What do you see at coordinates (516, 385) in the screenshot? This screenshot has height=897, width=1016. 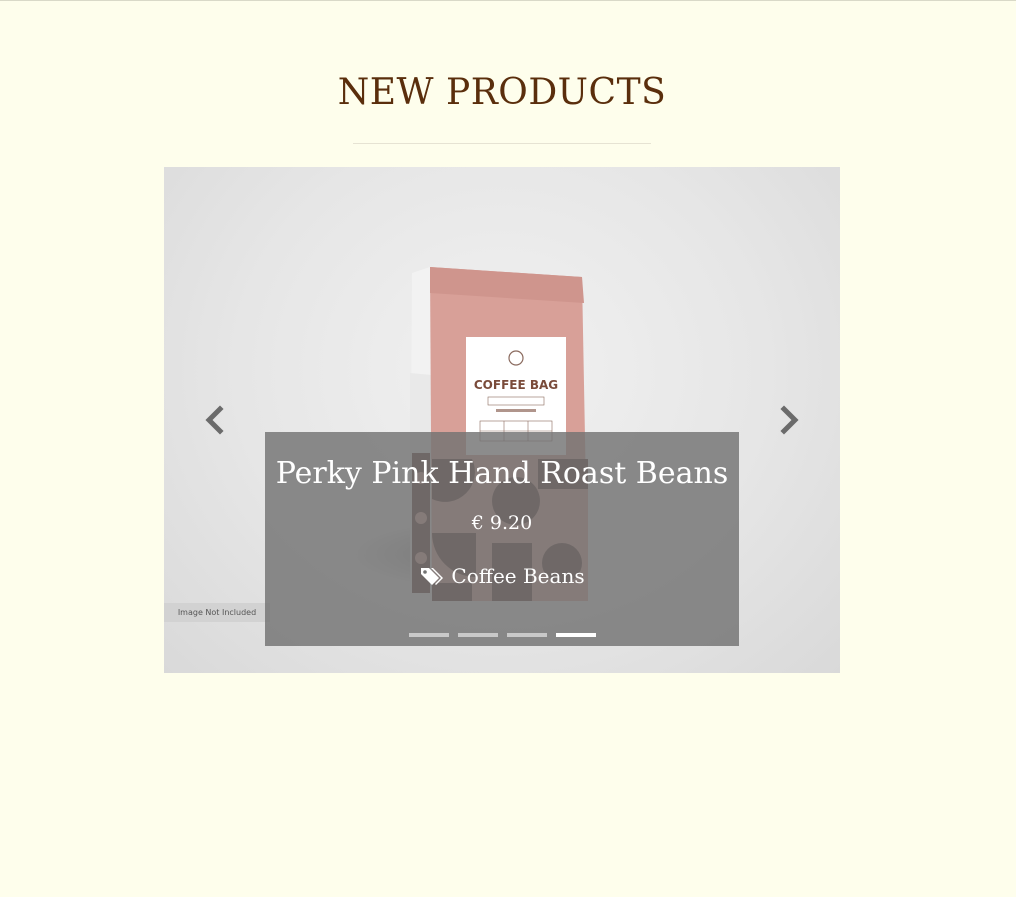 I see `svg-text: COFFEE BAG` at bounding box center [516, 385].